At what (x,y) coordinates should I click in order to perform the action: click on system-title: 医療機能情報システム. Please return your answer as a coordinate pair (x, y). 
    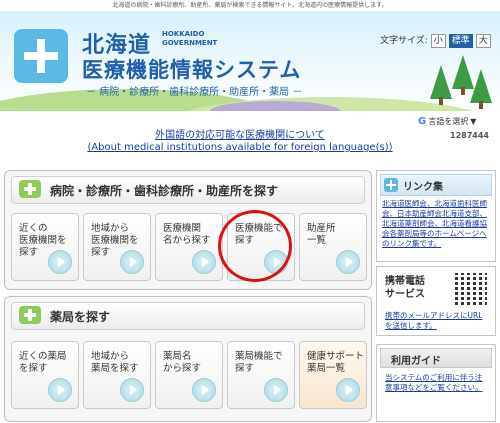
    Looking at the image, I should click on (192, 70).